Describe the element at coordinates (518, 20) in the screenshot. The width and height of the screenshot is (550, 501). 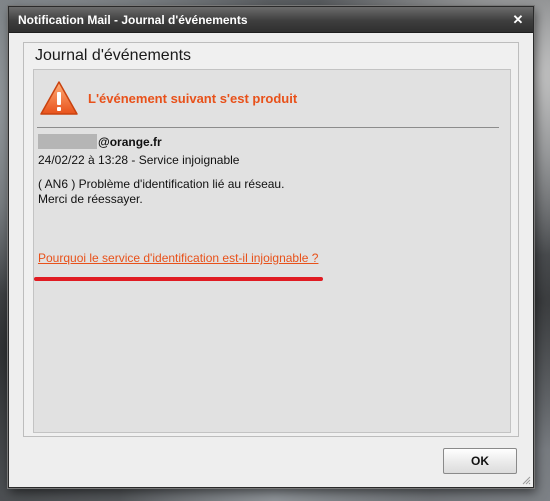
I see `close-icon: ✕` at that location.